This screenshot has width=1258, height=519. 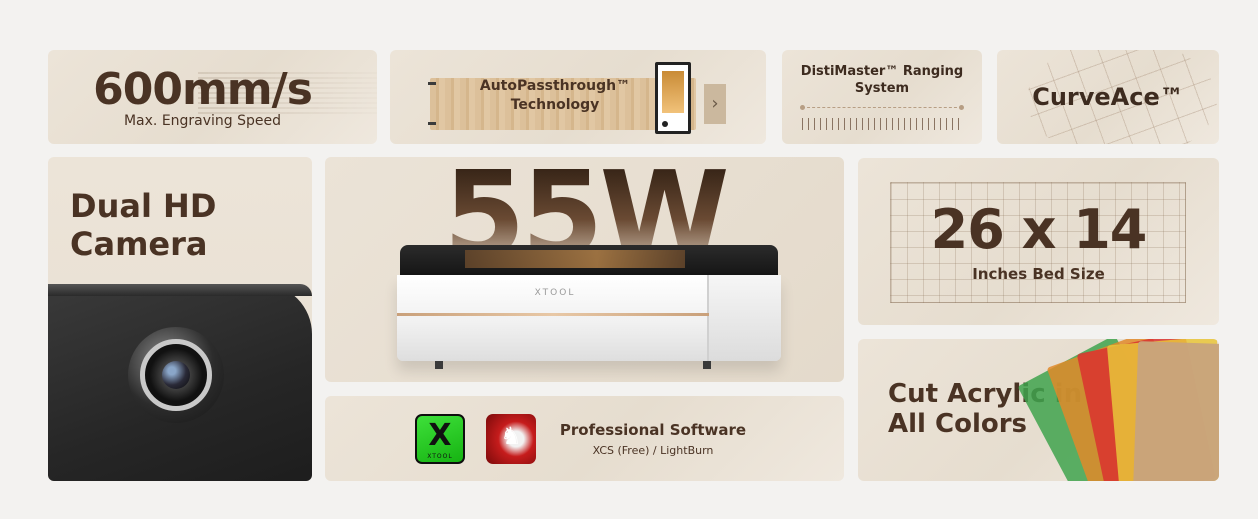 What do you see at coordinates (143, 225) in the screenshot?
I see `camera-title: Dual HD Camera` at bounding box center [143, 225].